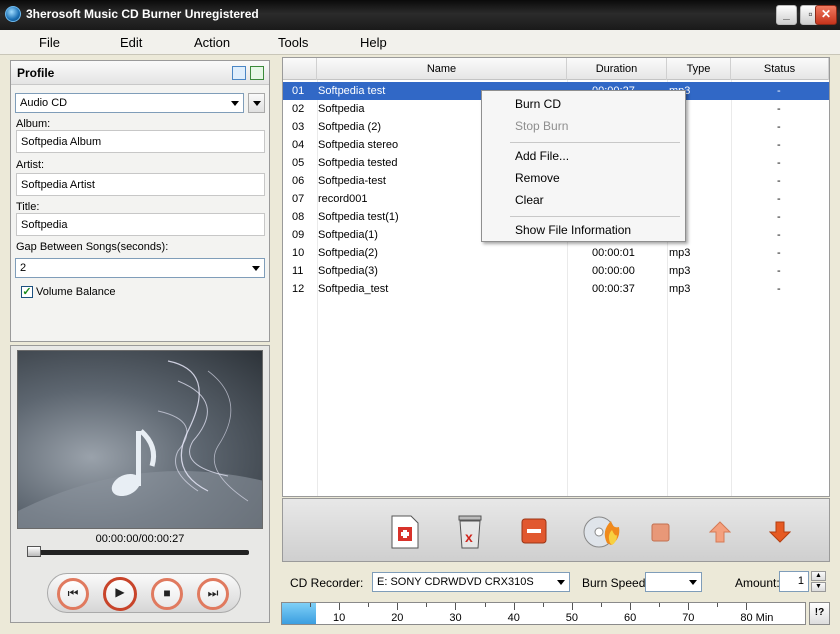 The image size is (840, 634). I want to click on format-options-button, so click(256, 103).